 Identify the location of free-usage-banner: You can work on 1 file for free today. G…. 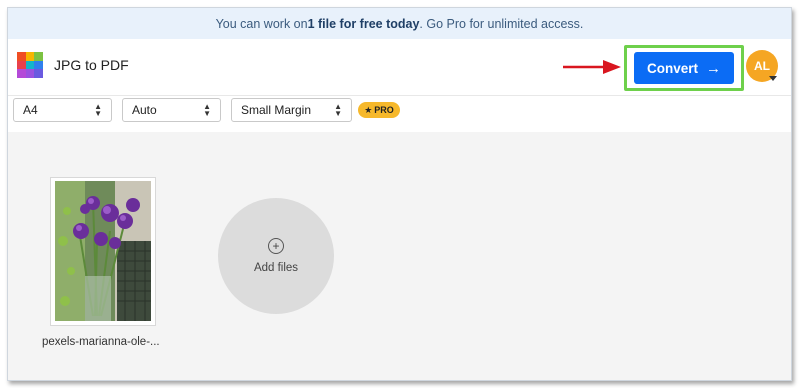
(399, 23).